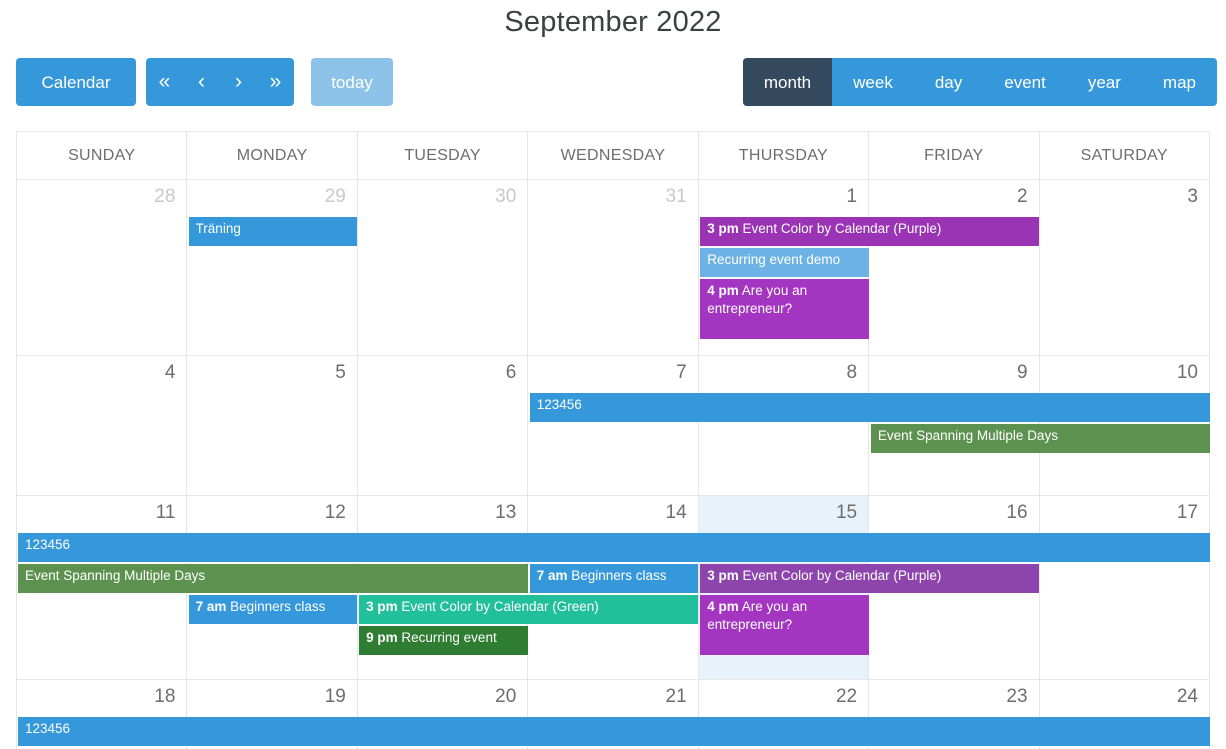  Describe the element at coordinates (784, 425) in the screenshot. I see `day-cell: 8` at that location.